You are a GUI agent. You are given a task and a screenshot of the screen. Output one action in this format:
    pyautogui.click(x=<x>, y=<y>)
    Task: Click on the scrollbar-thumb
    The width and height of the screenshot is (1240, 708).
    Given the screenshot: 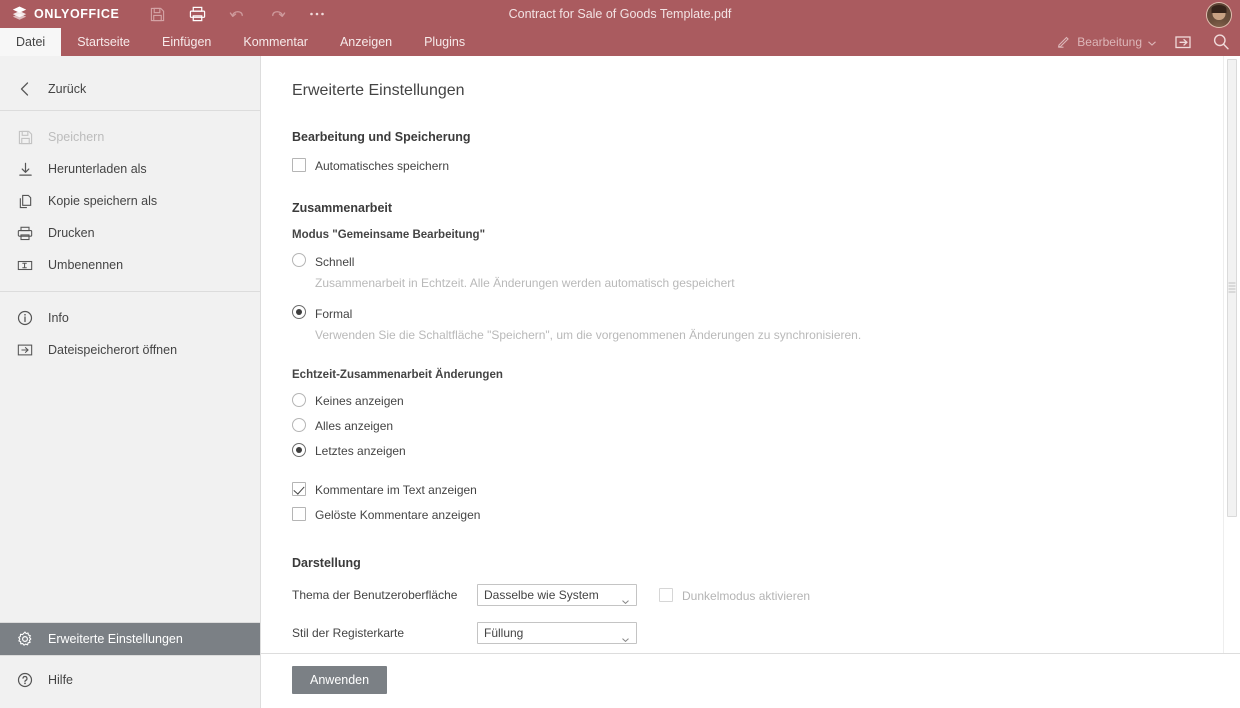 What is the action you would take?
    pyautogui.click(x=1232, y=288)
    